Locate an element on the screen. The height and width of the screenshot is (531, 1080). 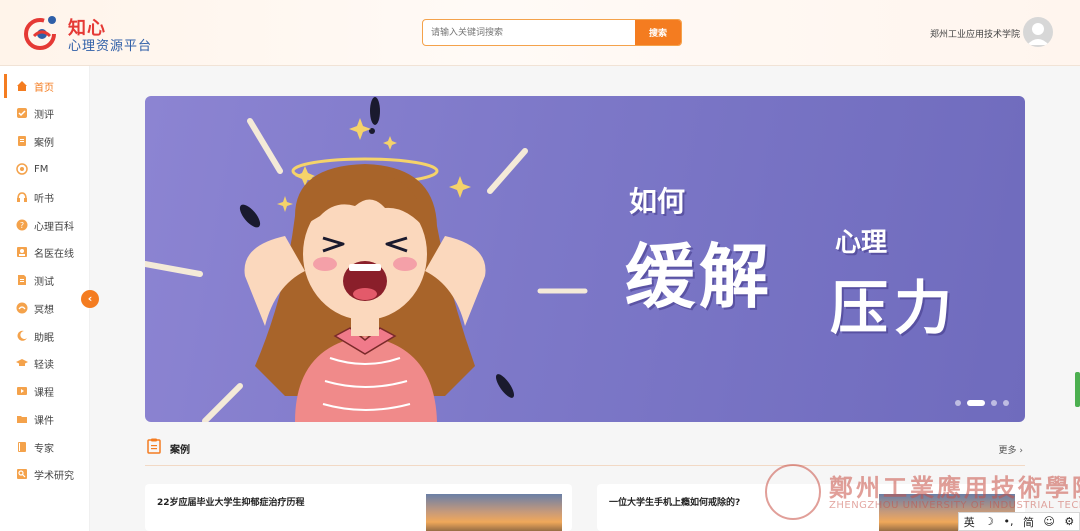
course-icon is located at coordinates (22, 391).